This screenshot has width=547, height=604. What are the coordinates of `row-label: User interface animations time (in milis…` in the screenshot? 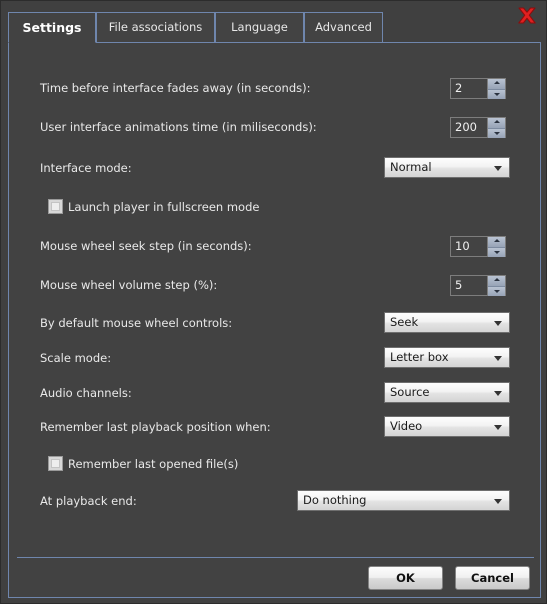 It's located at (178, 127).